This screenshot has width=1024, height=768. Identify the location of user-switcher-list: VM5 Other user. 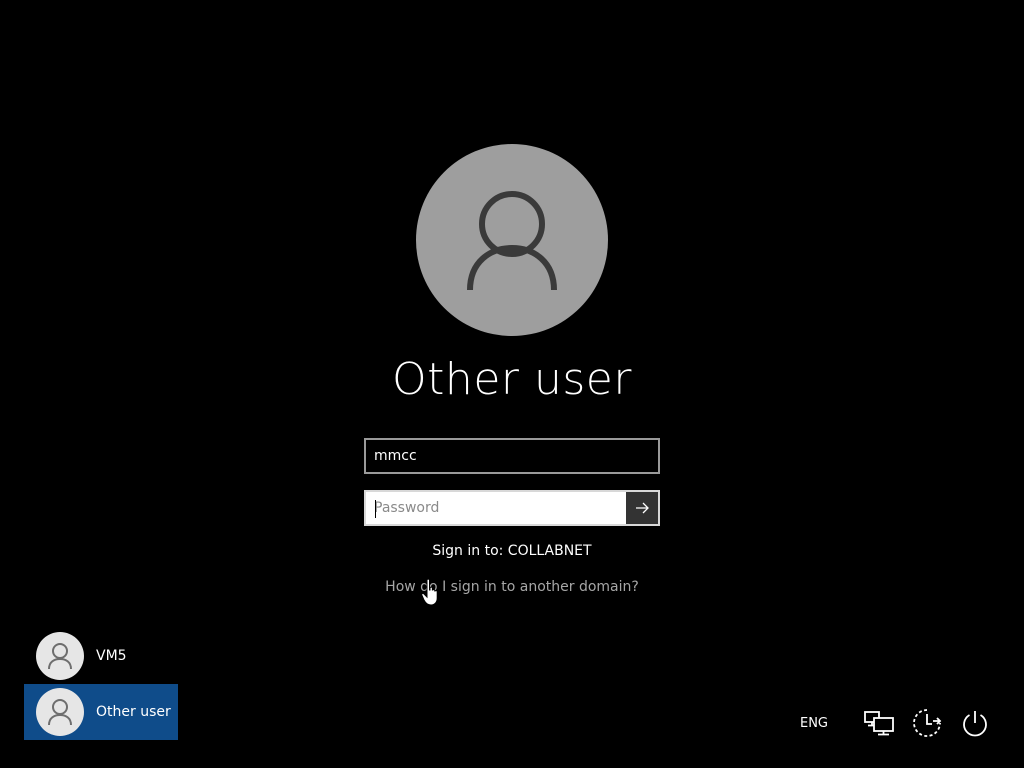
(101, 684).